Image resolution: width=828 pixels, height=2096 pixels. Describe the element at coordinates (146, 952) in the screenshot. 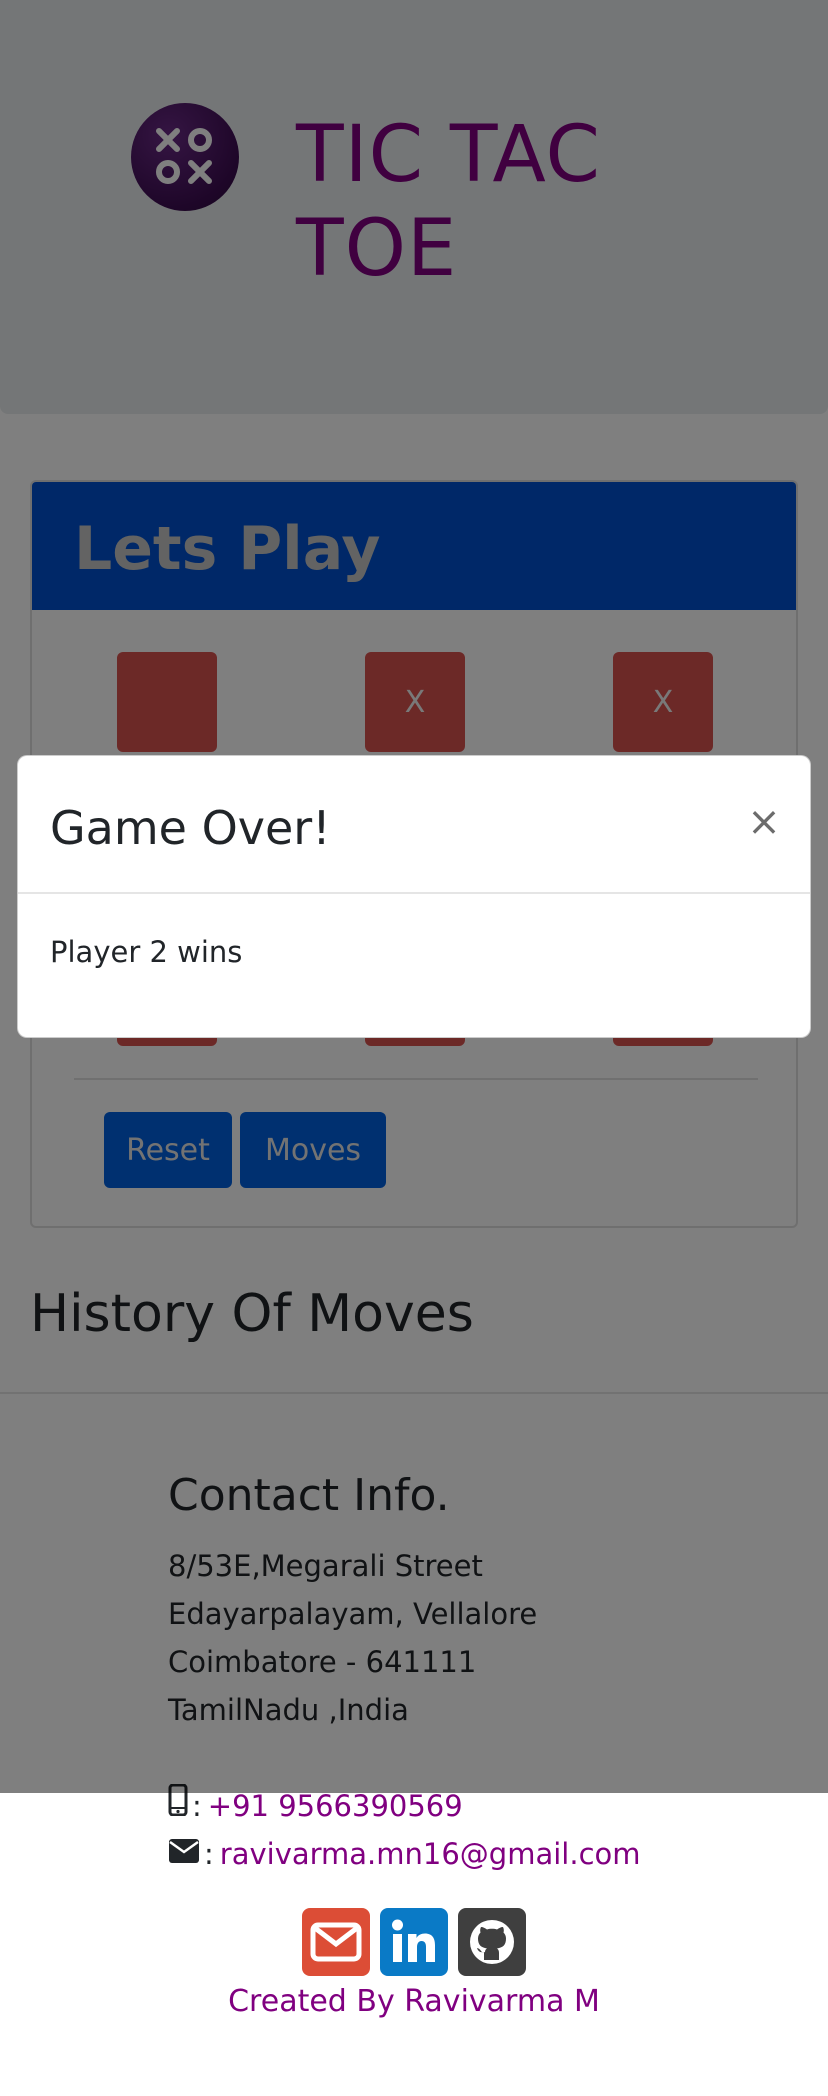

I see `modal-message: Player 2 wins` at that location.